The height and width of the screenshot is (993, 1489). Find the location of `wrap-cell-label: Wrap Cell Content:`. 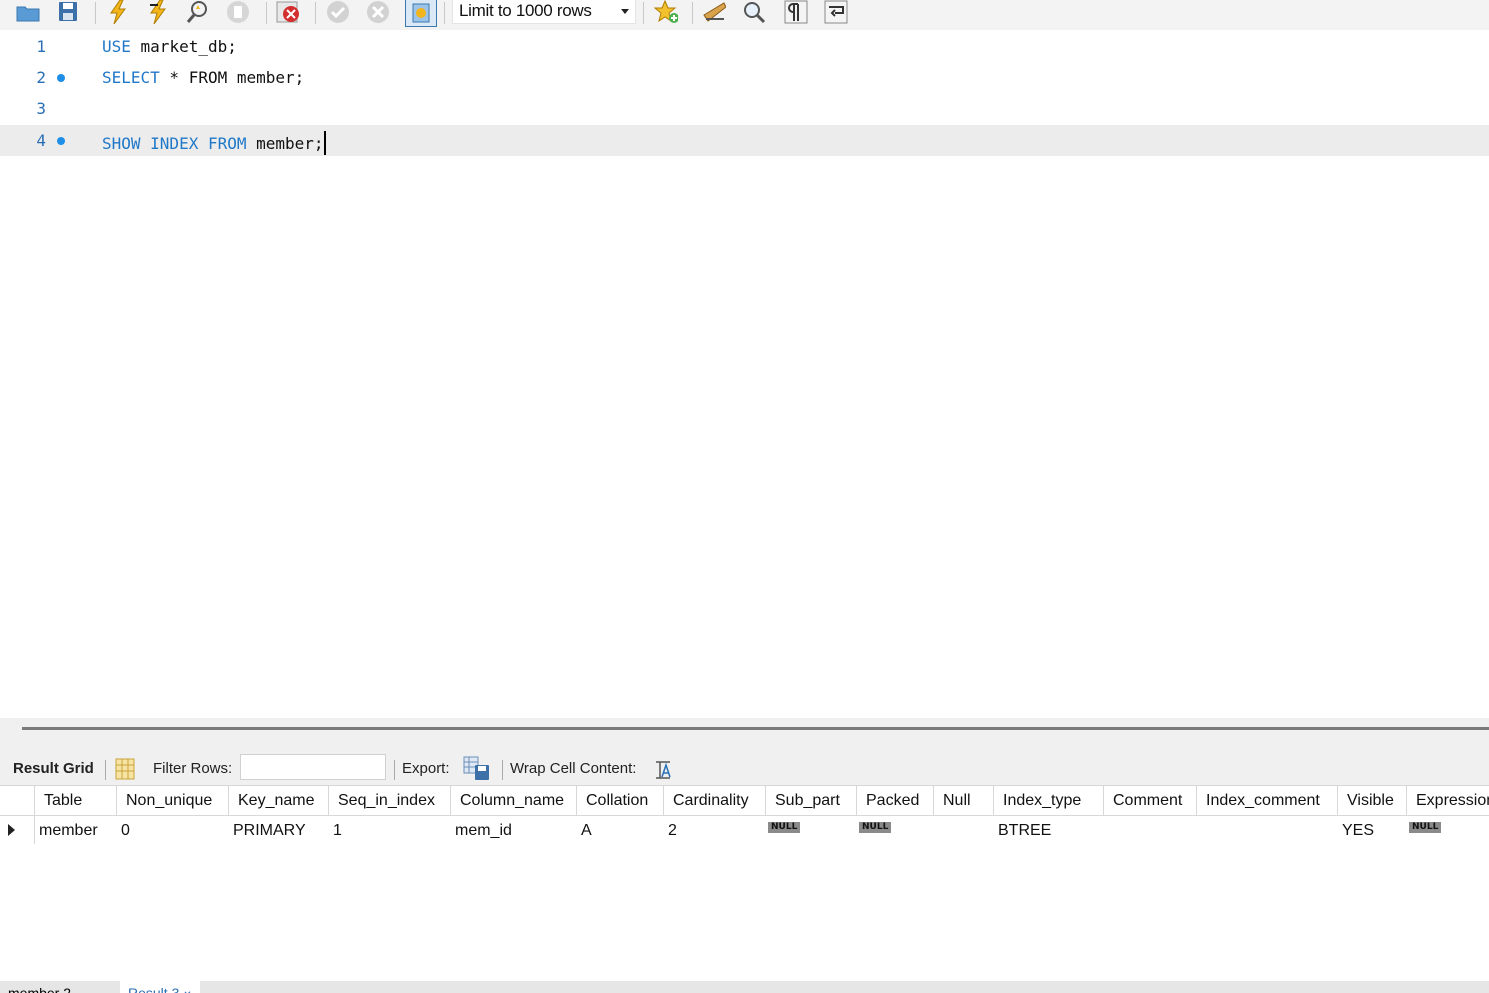

wrap-cell-label: Wrap Cell Content: is located at coordinates (573, 768).